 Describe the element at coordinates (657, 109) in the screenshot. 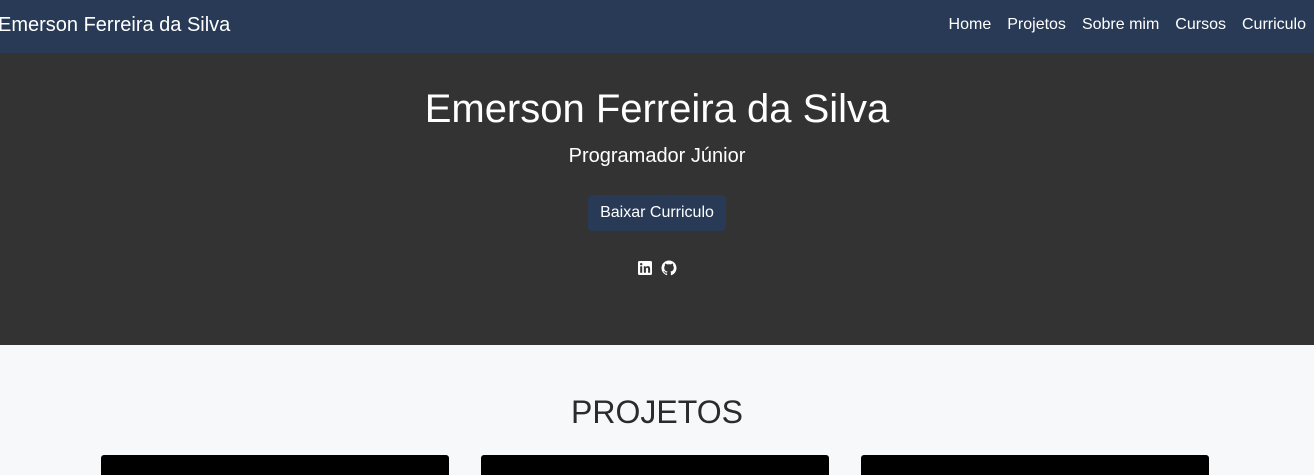

I see `hero-title: Emerson Ferreira da Silva` at that location.